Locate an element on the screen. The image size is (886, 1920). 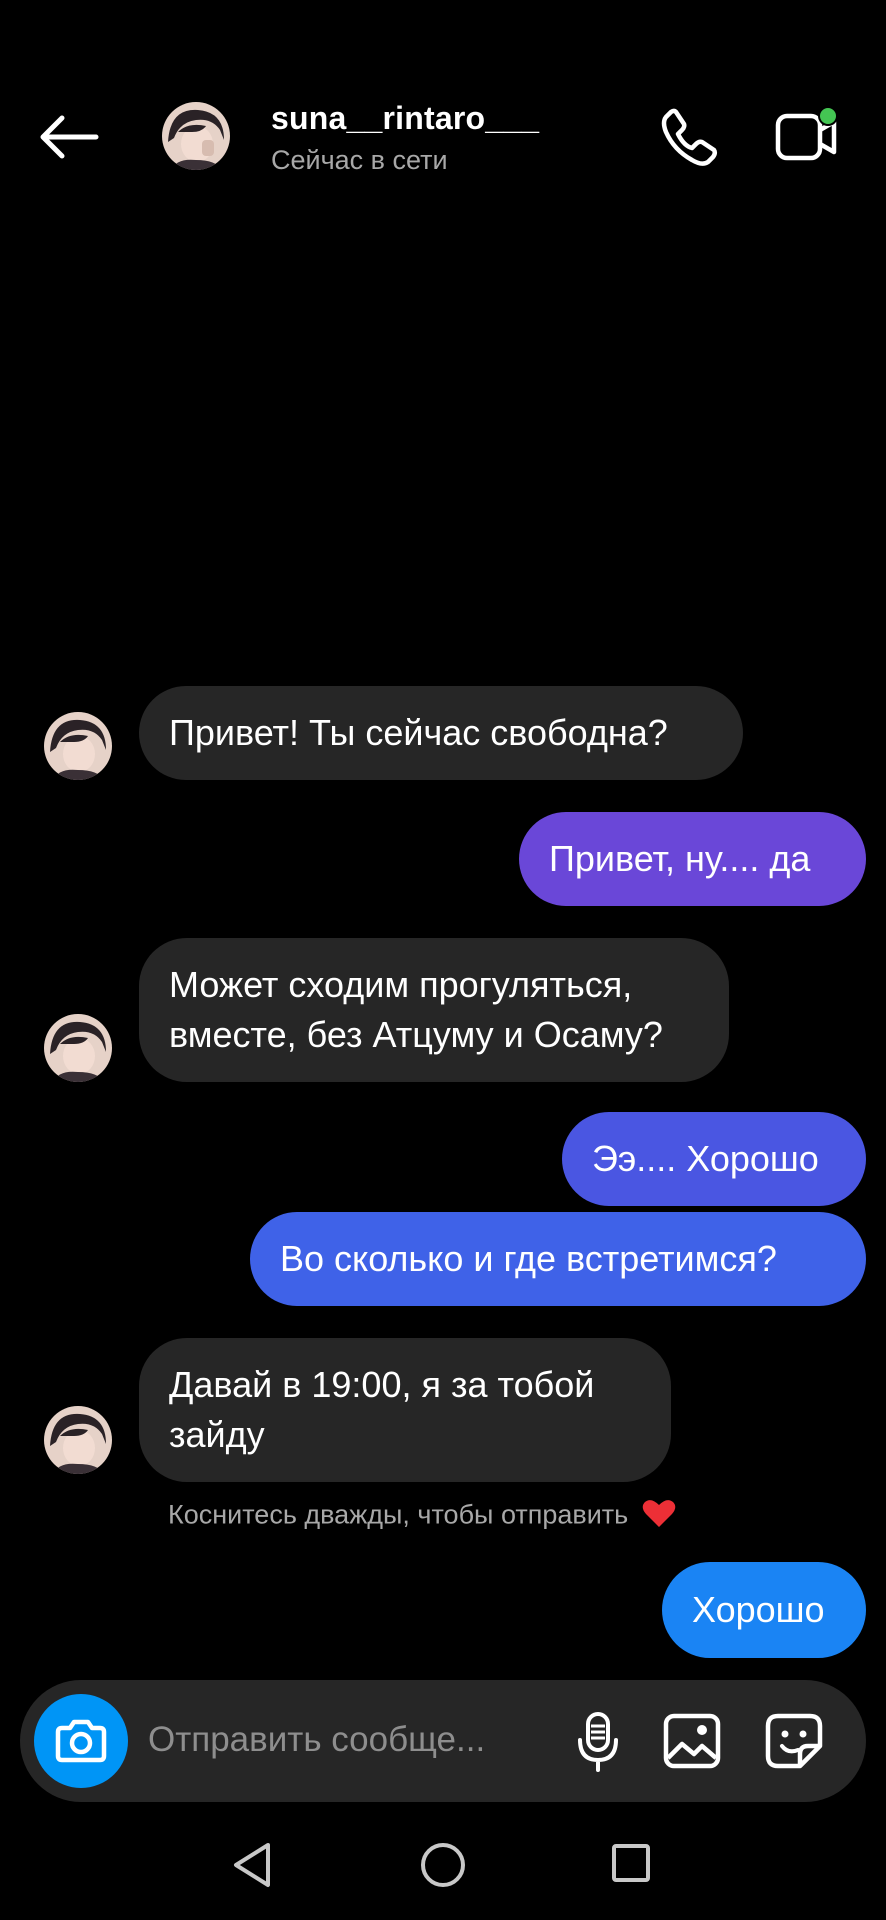
message-bubble-outgoing: Хорошо is located at coordinates (764, 1610).